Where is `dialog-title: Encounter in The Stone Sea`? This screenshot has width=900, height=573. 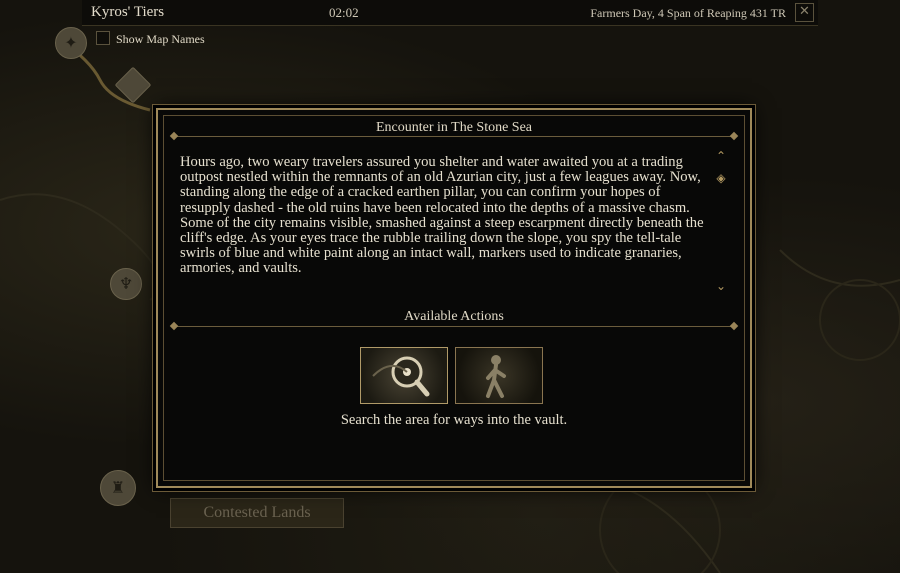 dialog-title: Encounter in The Stone Sea is located at coordinates (454, 127).